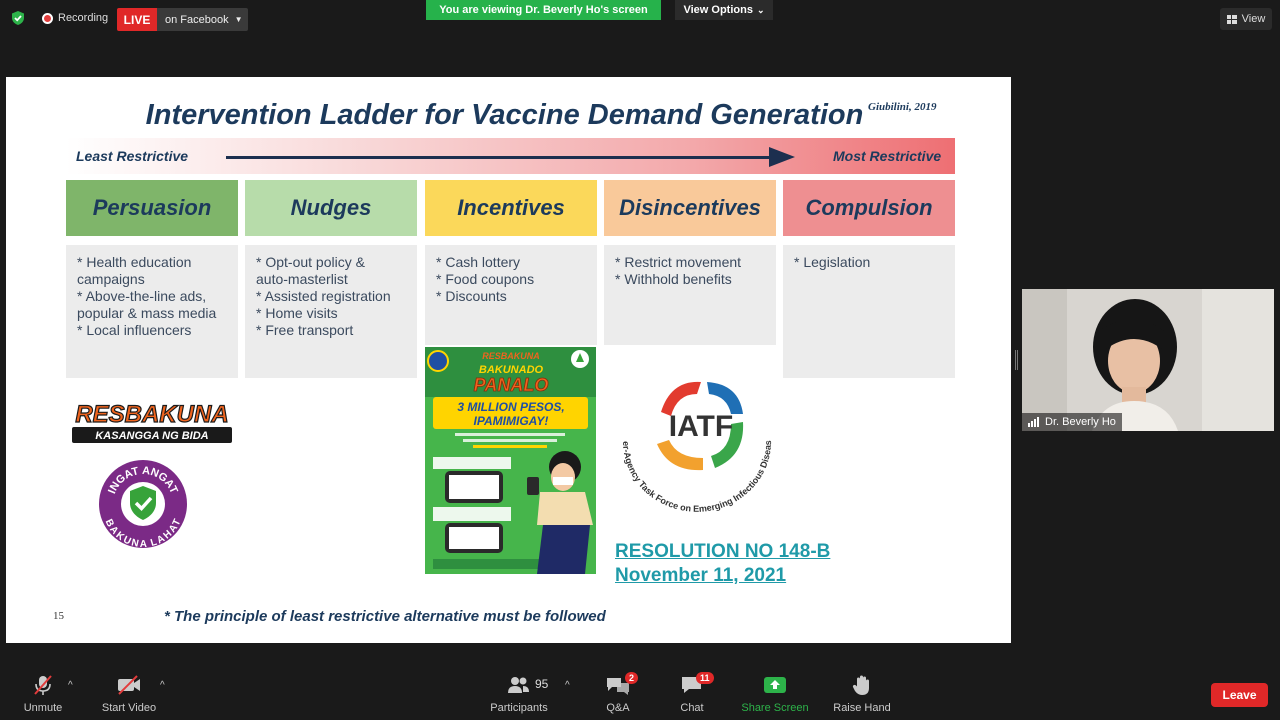  Describe the element at coordinates (485, 279) in the screenshot. I see `list-item: * Food coupons` at that location.